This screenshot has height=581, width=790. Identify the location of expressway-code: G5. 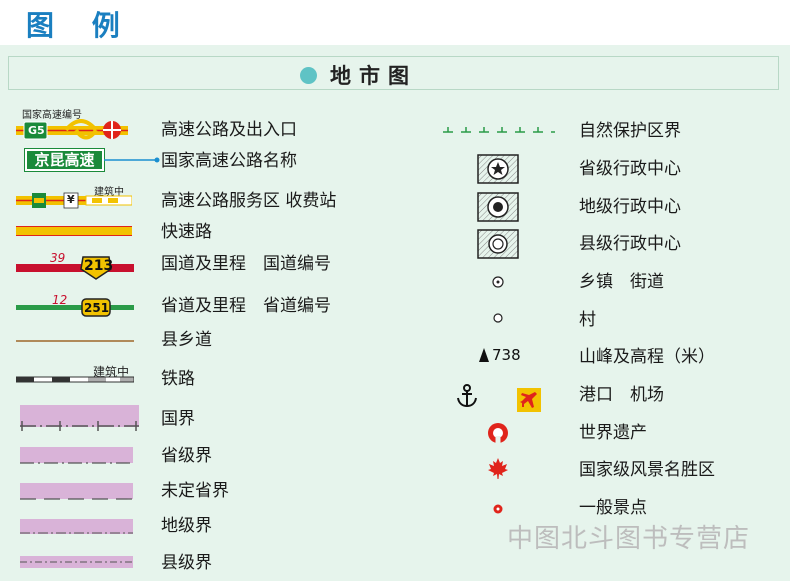
(36, 130).